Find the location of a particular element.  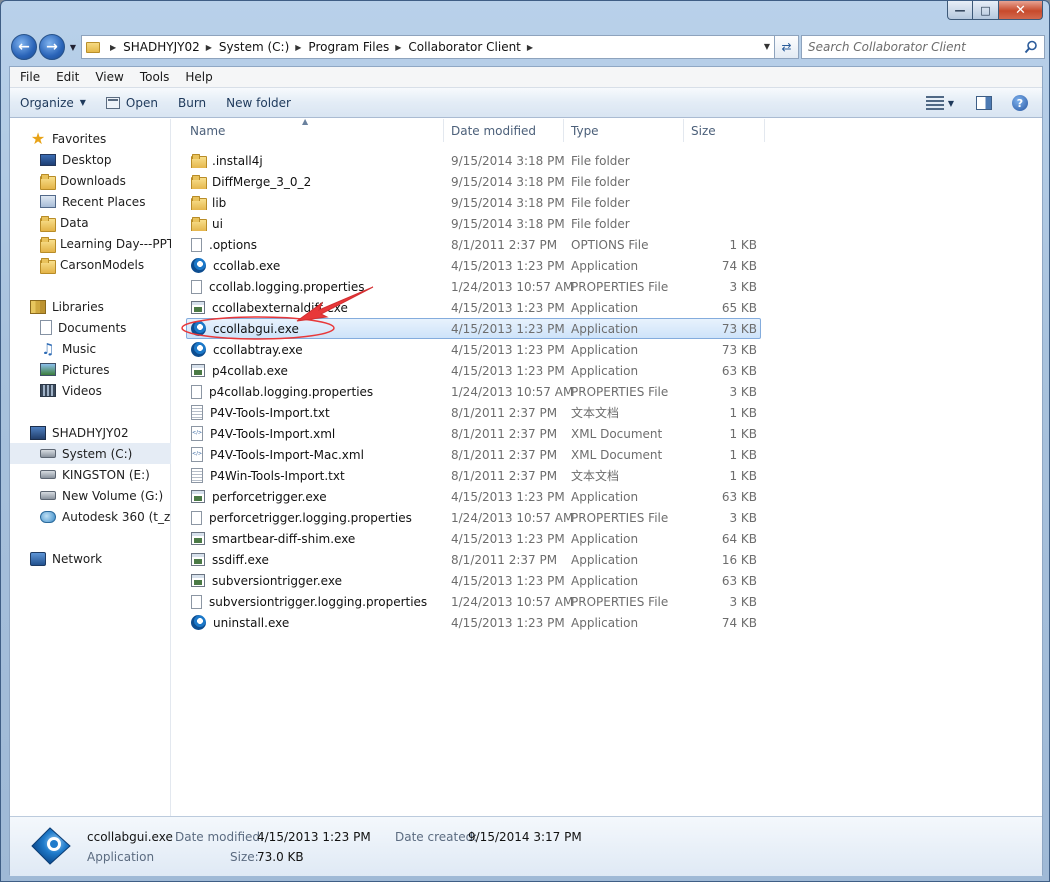

nav-network: Network is located at coordinates (90, 558).